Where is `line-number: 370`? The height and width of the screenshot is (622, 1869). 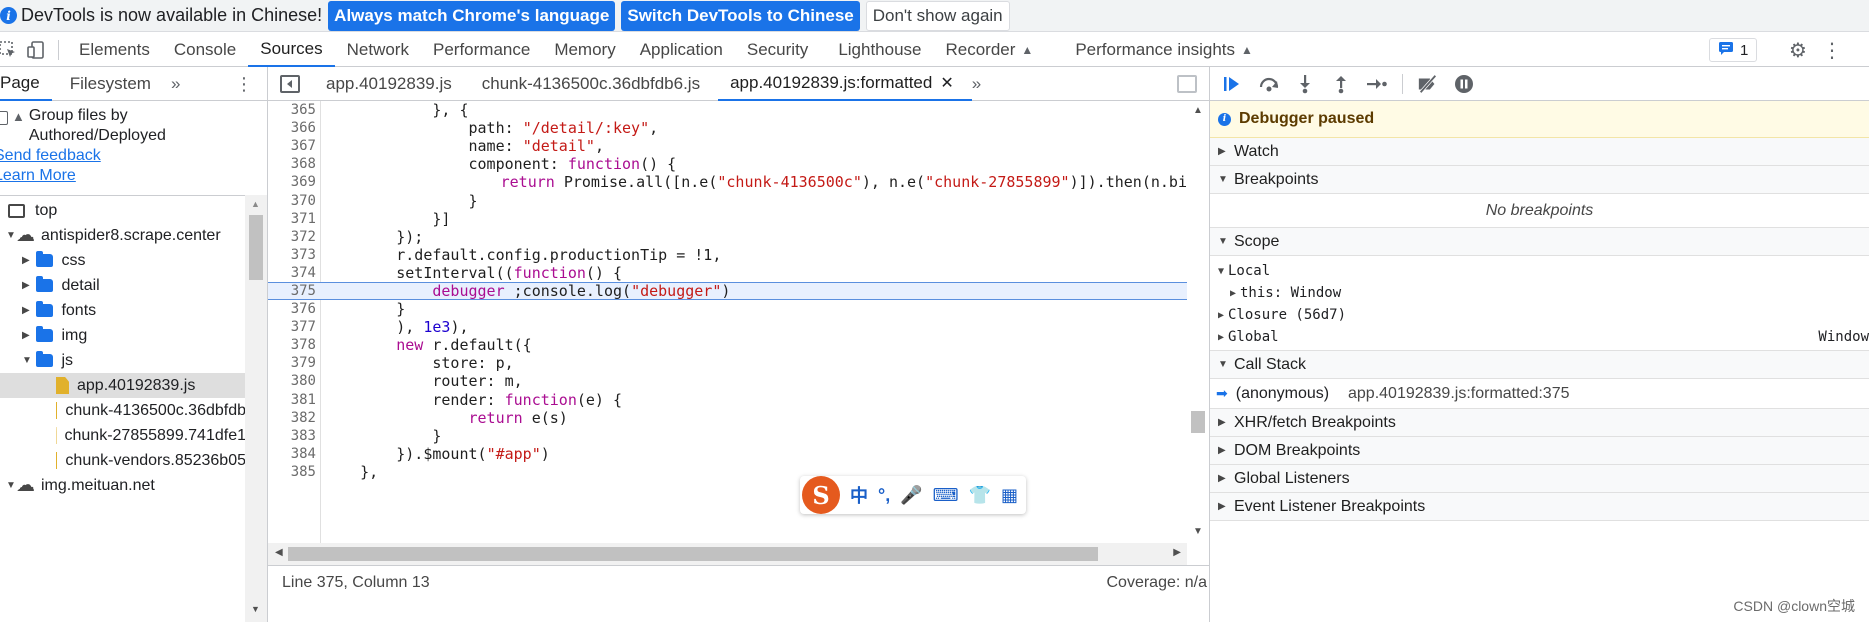
line-number: 370 is located at coordinates (292, 201).